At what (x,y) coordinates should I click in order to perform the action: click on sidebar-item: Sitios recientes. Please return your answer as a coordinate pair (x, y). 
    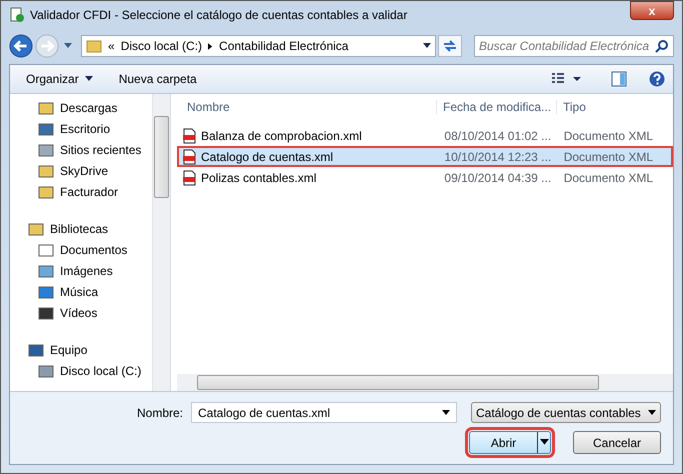
    Looking at the image, I should click on (81, 149).